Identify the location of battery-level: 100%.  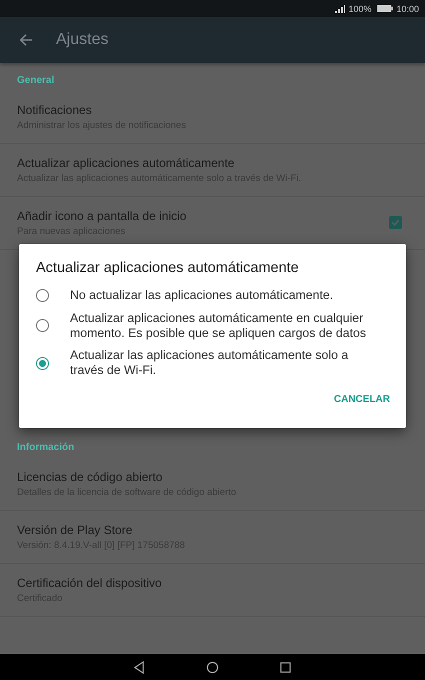
(360, 9).